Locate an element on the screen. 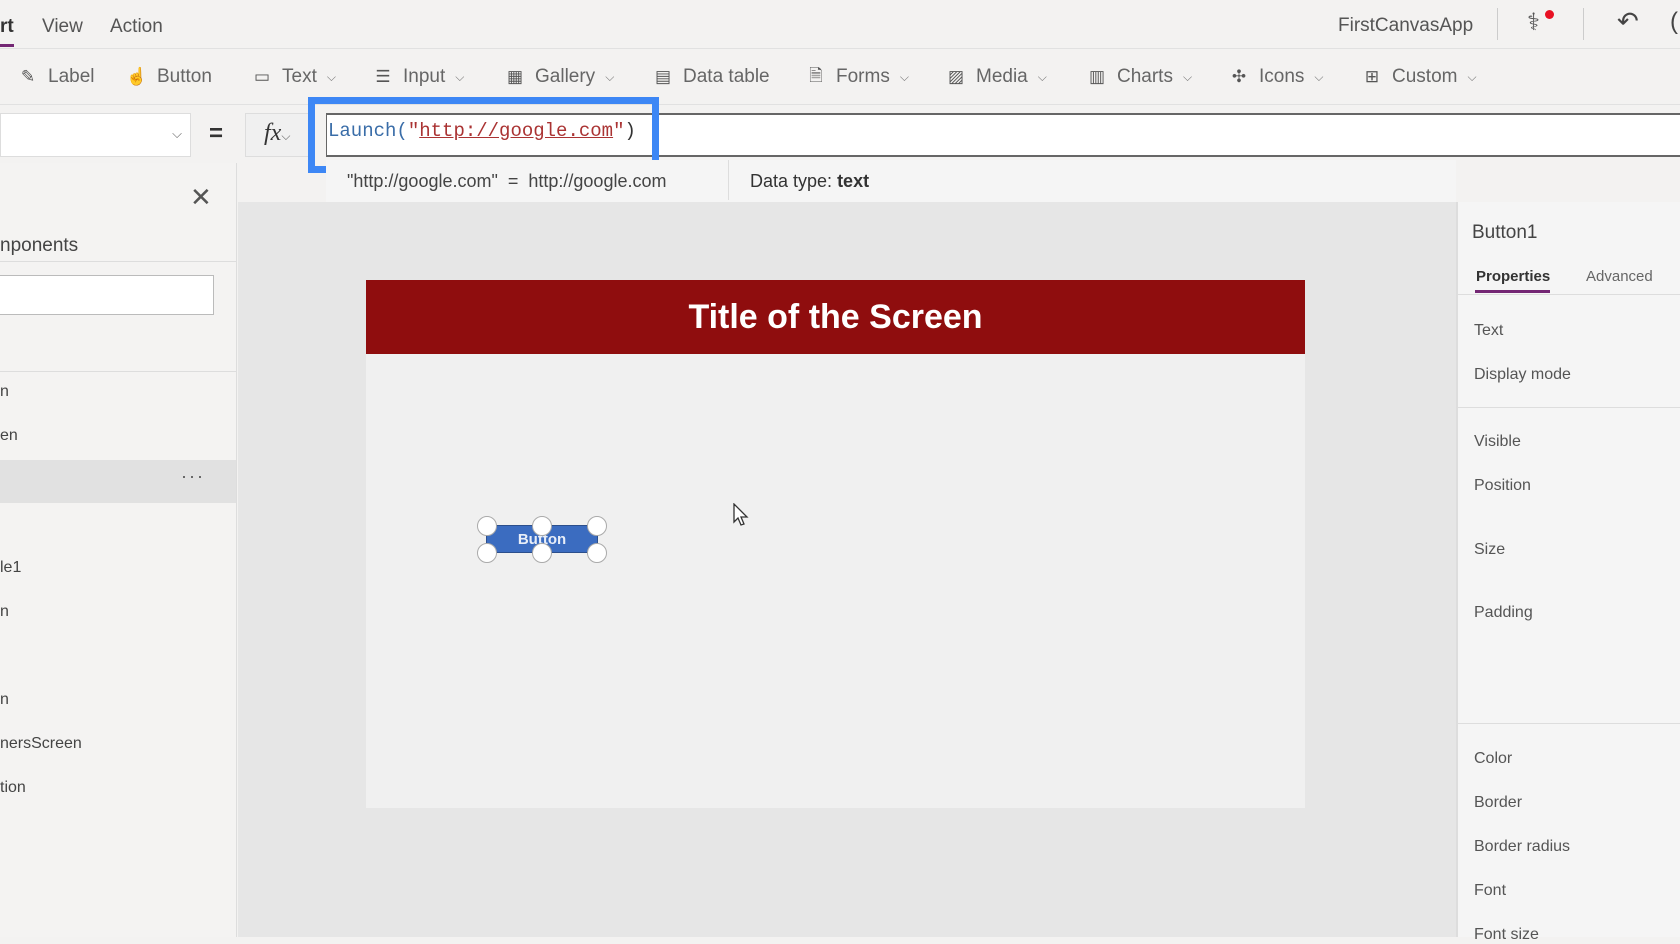 The width and height of the screenshot is (1680, 944). gallery-grid-icon: ▦ is located at coordinates (515, 76).